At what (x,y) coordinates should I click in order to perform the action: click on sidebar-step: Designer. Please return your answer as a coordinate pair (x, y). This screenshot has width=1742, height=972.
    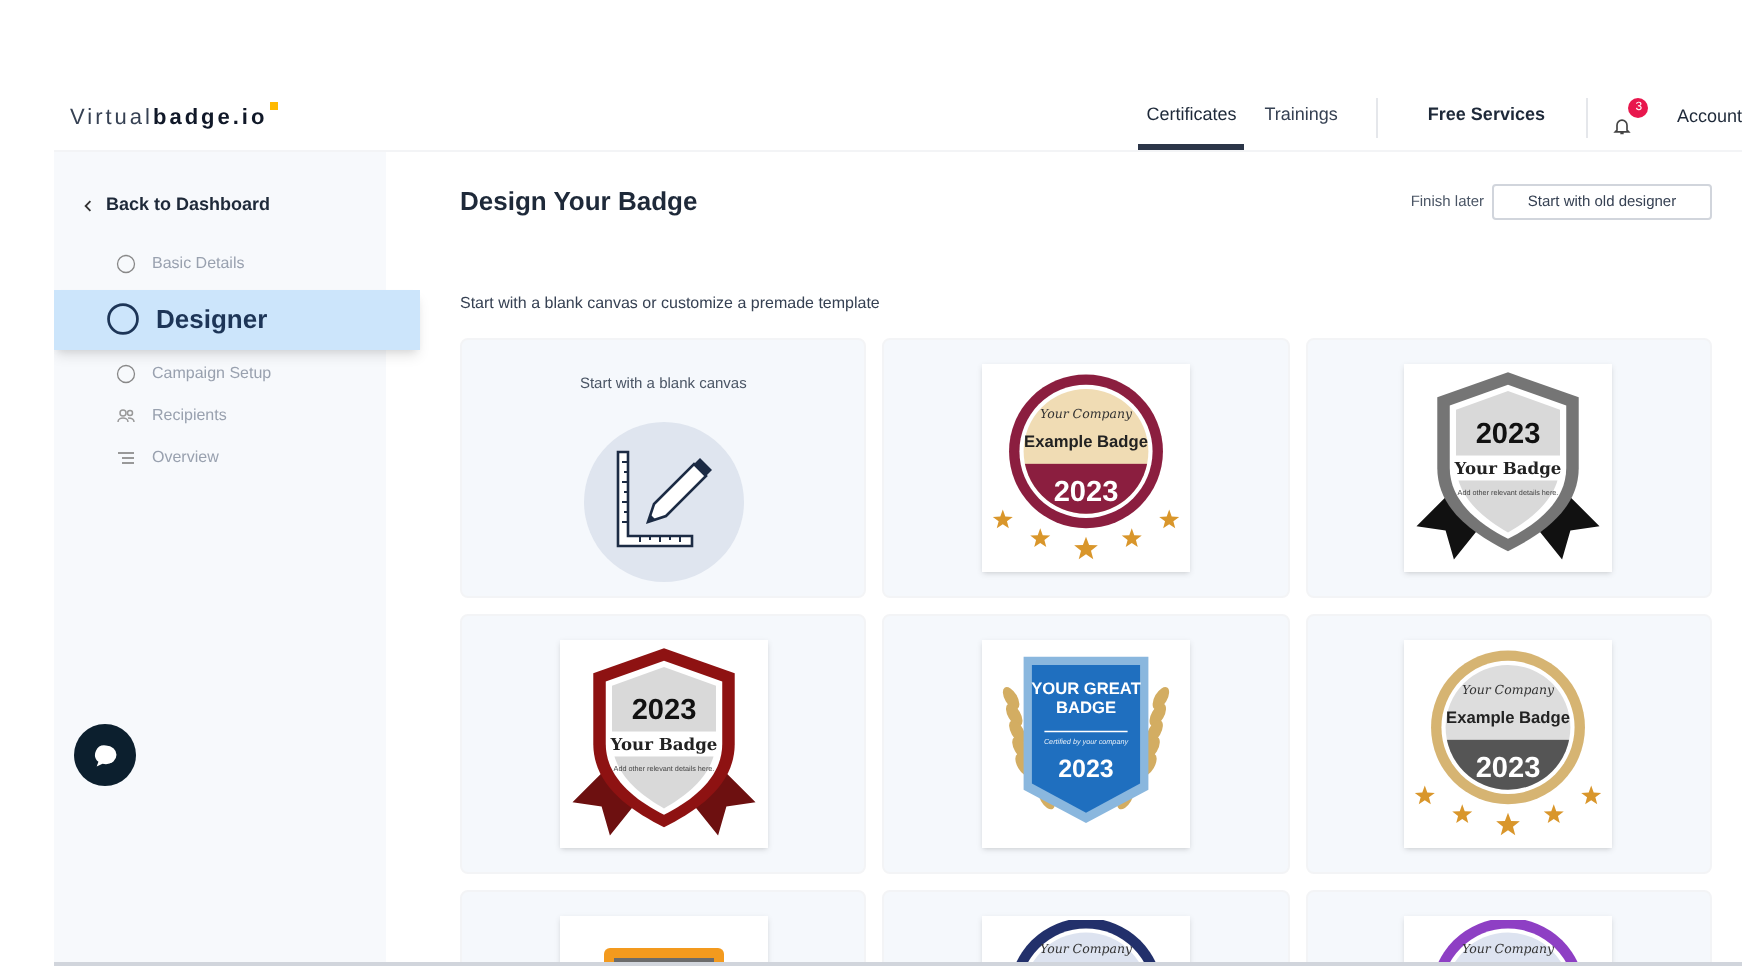
    Looking at the image, I should click on (237, 319).